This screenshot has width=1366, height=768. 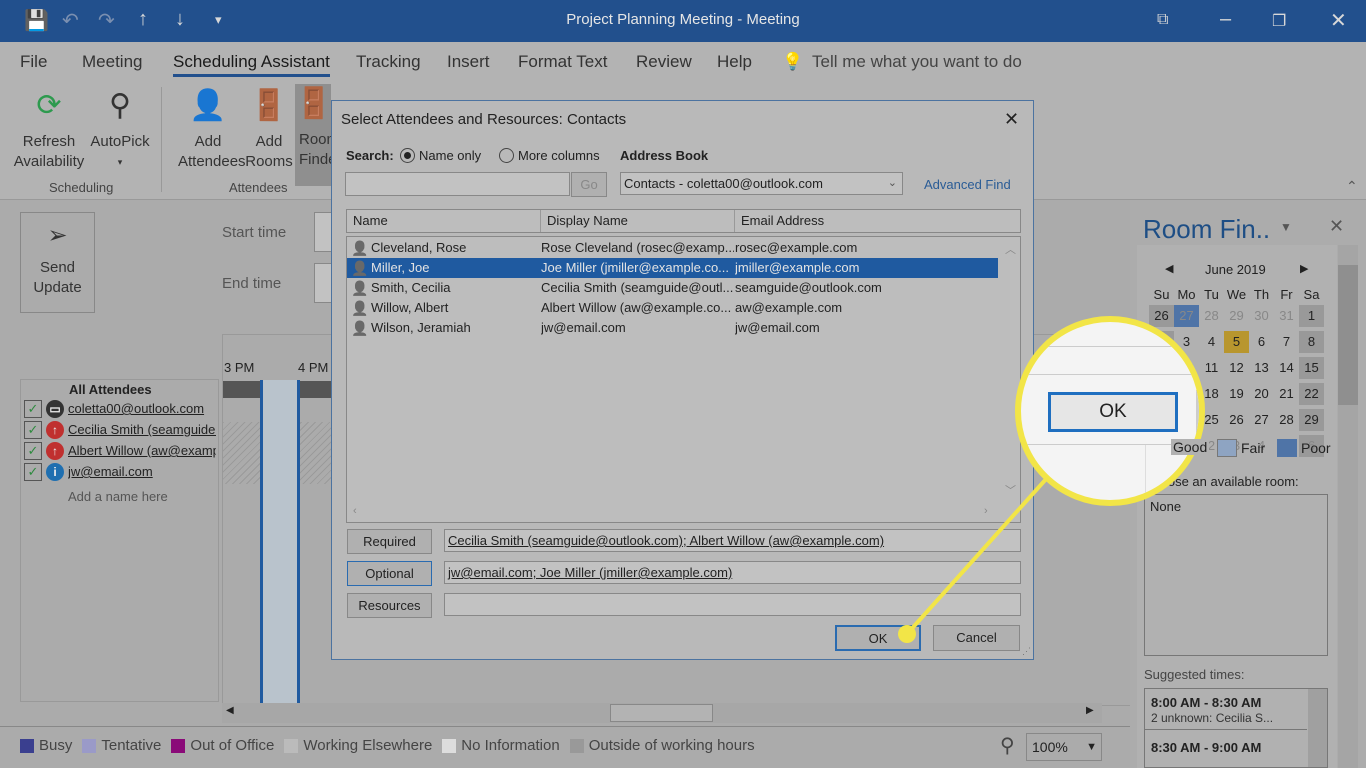 I want to click on magnified-ok-button: OK, so click(x=1113, y=412).